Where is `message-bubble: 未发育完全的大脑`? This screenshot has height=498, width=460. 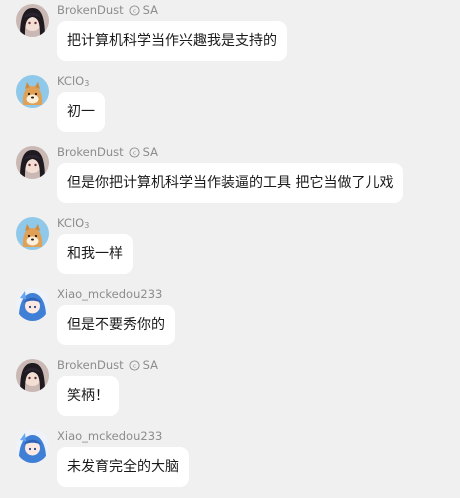 message-bubble: 未发育完全的大脑 is located at coordinates (123, 467).